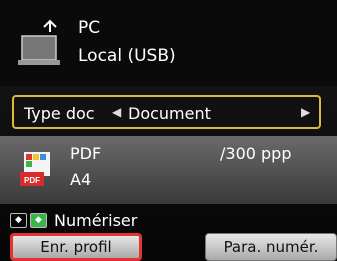 This screenshot has height=261, width=337. I want to click on doc-type-selector: Type doc ◀ Document ▶, so click(166, 112).